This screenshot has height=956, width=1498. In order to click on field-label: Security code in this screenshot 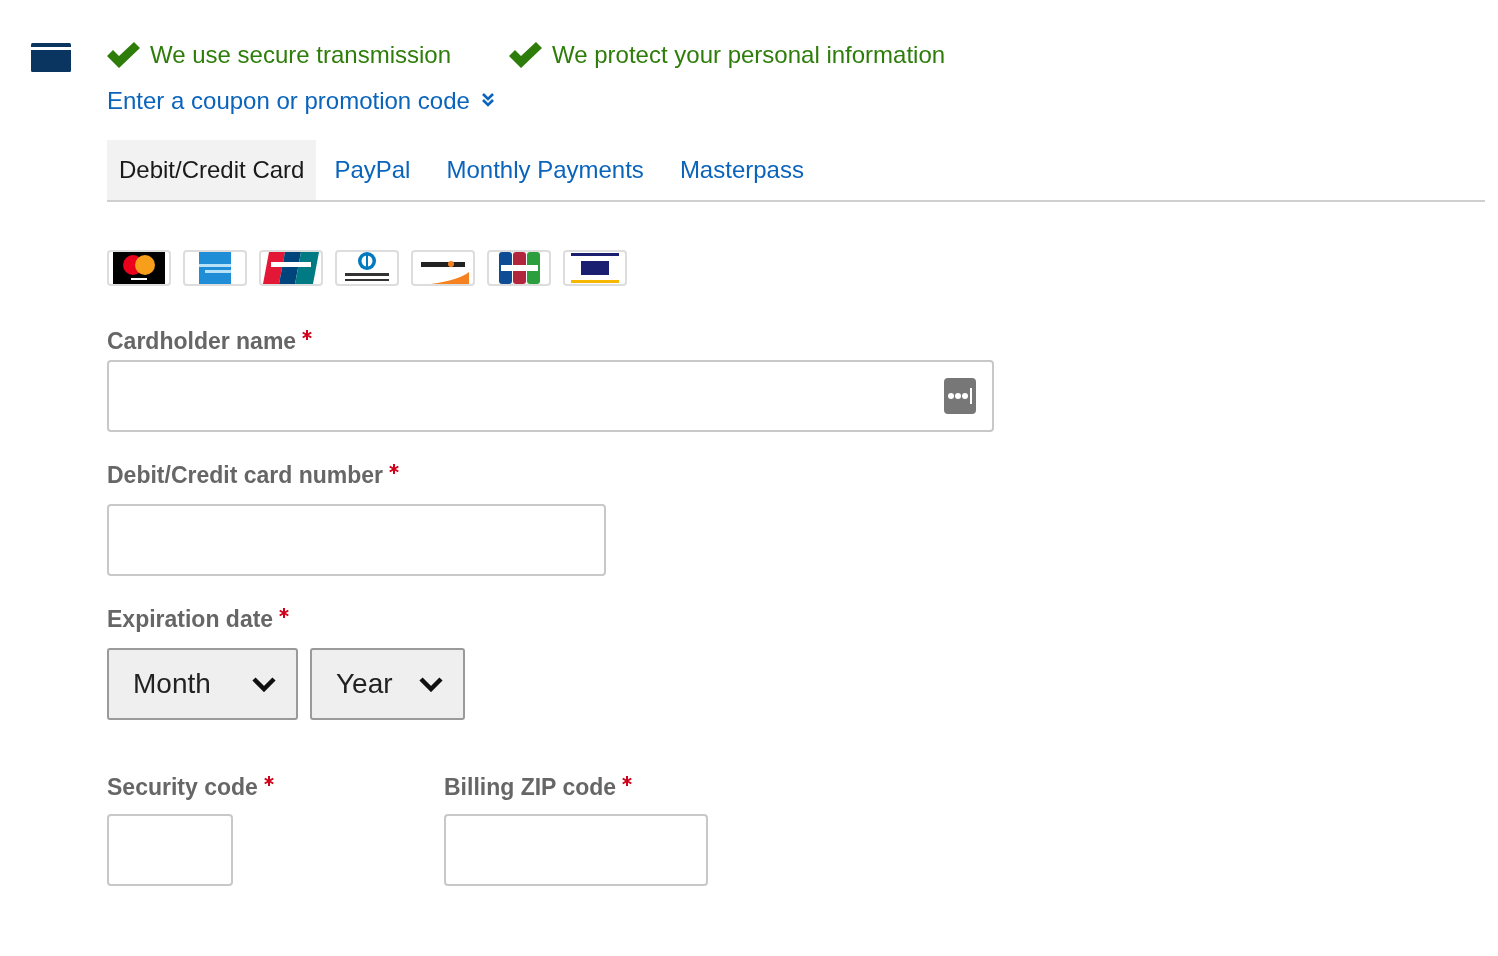, I will do `click(182, 787)`.